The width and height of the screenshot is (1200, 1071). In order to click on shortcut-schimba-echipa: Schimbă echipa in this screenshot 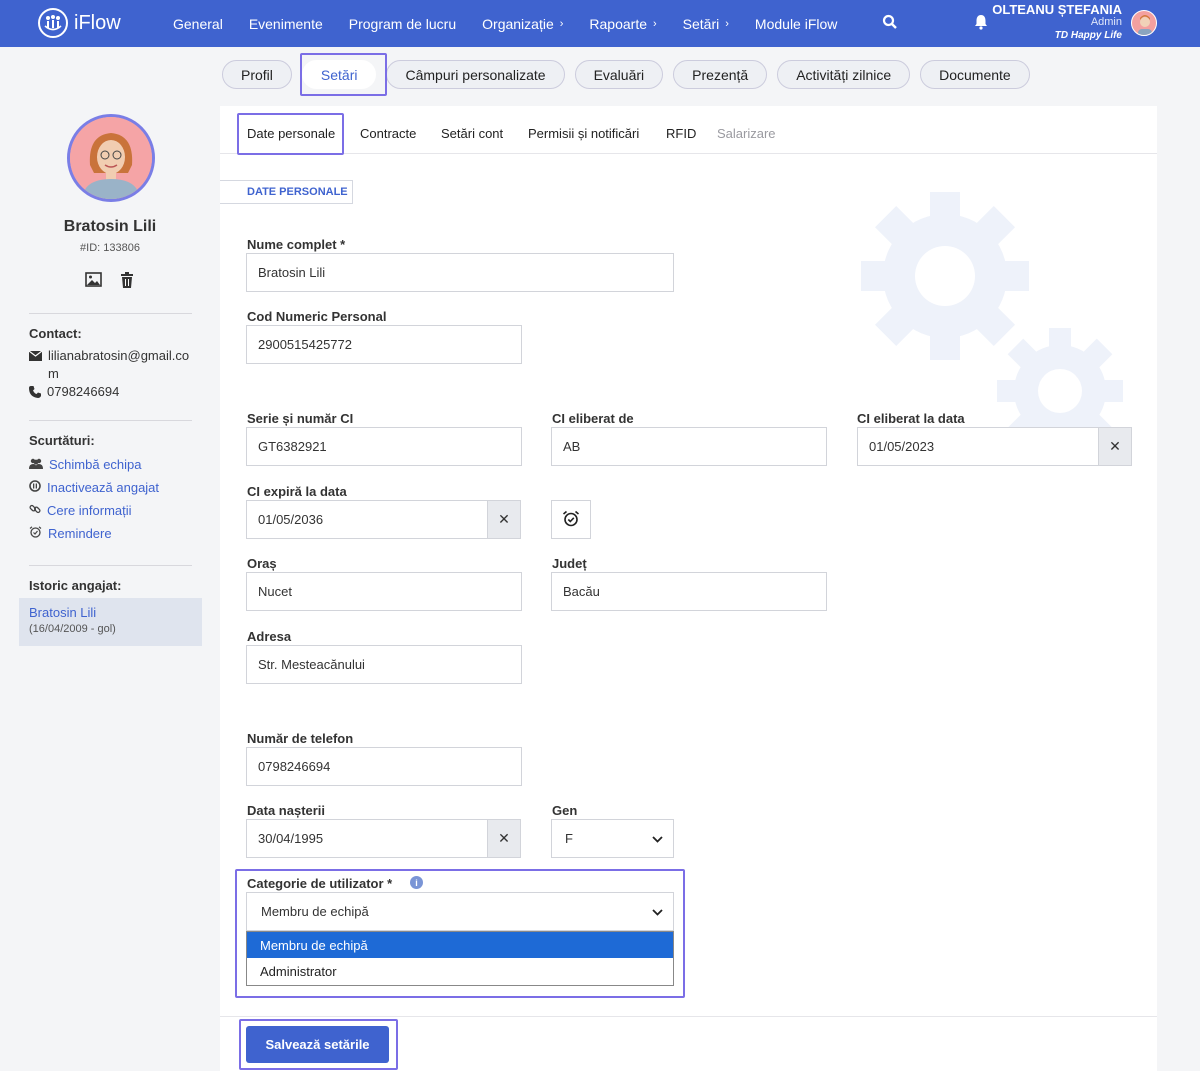, I will do `click(85, 464)`.